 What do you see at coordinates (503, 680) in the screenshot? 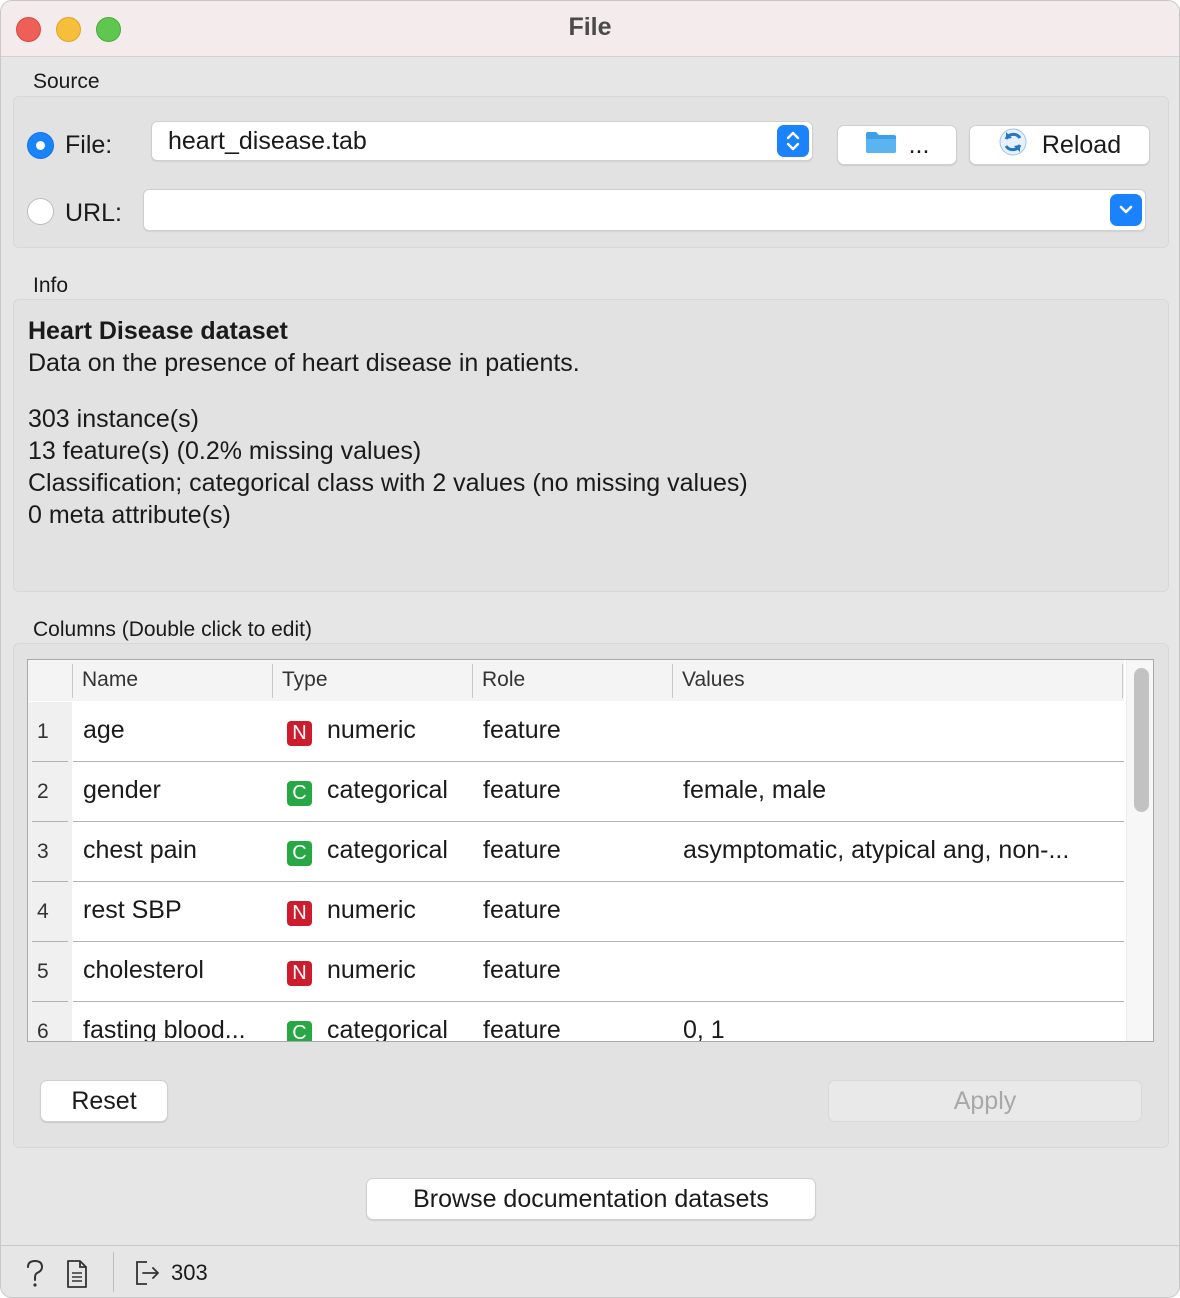
I see `header-role: Role` at bounding box center [503, 680].